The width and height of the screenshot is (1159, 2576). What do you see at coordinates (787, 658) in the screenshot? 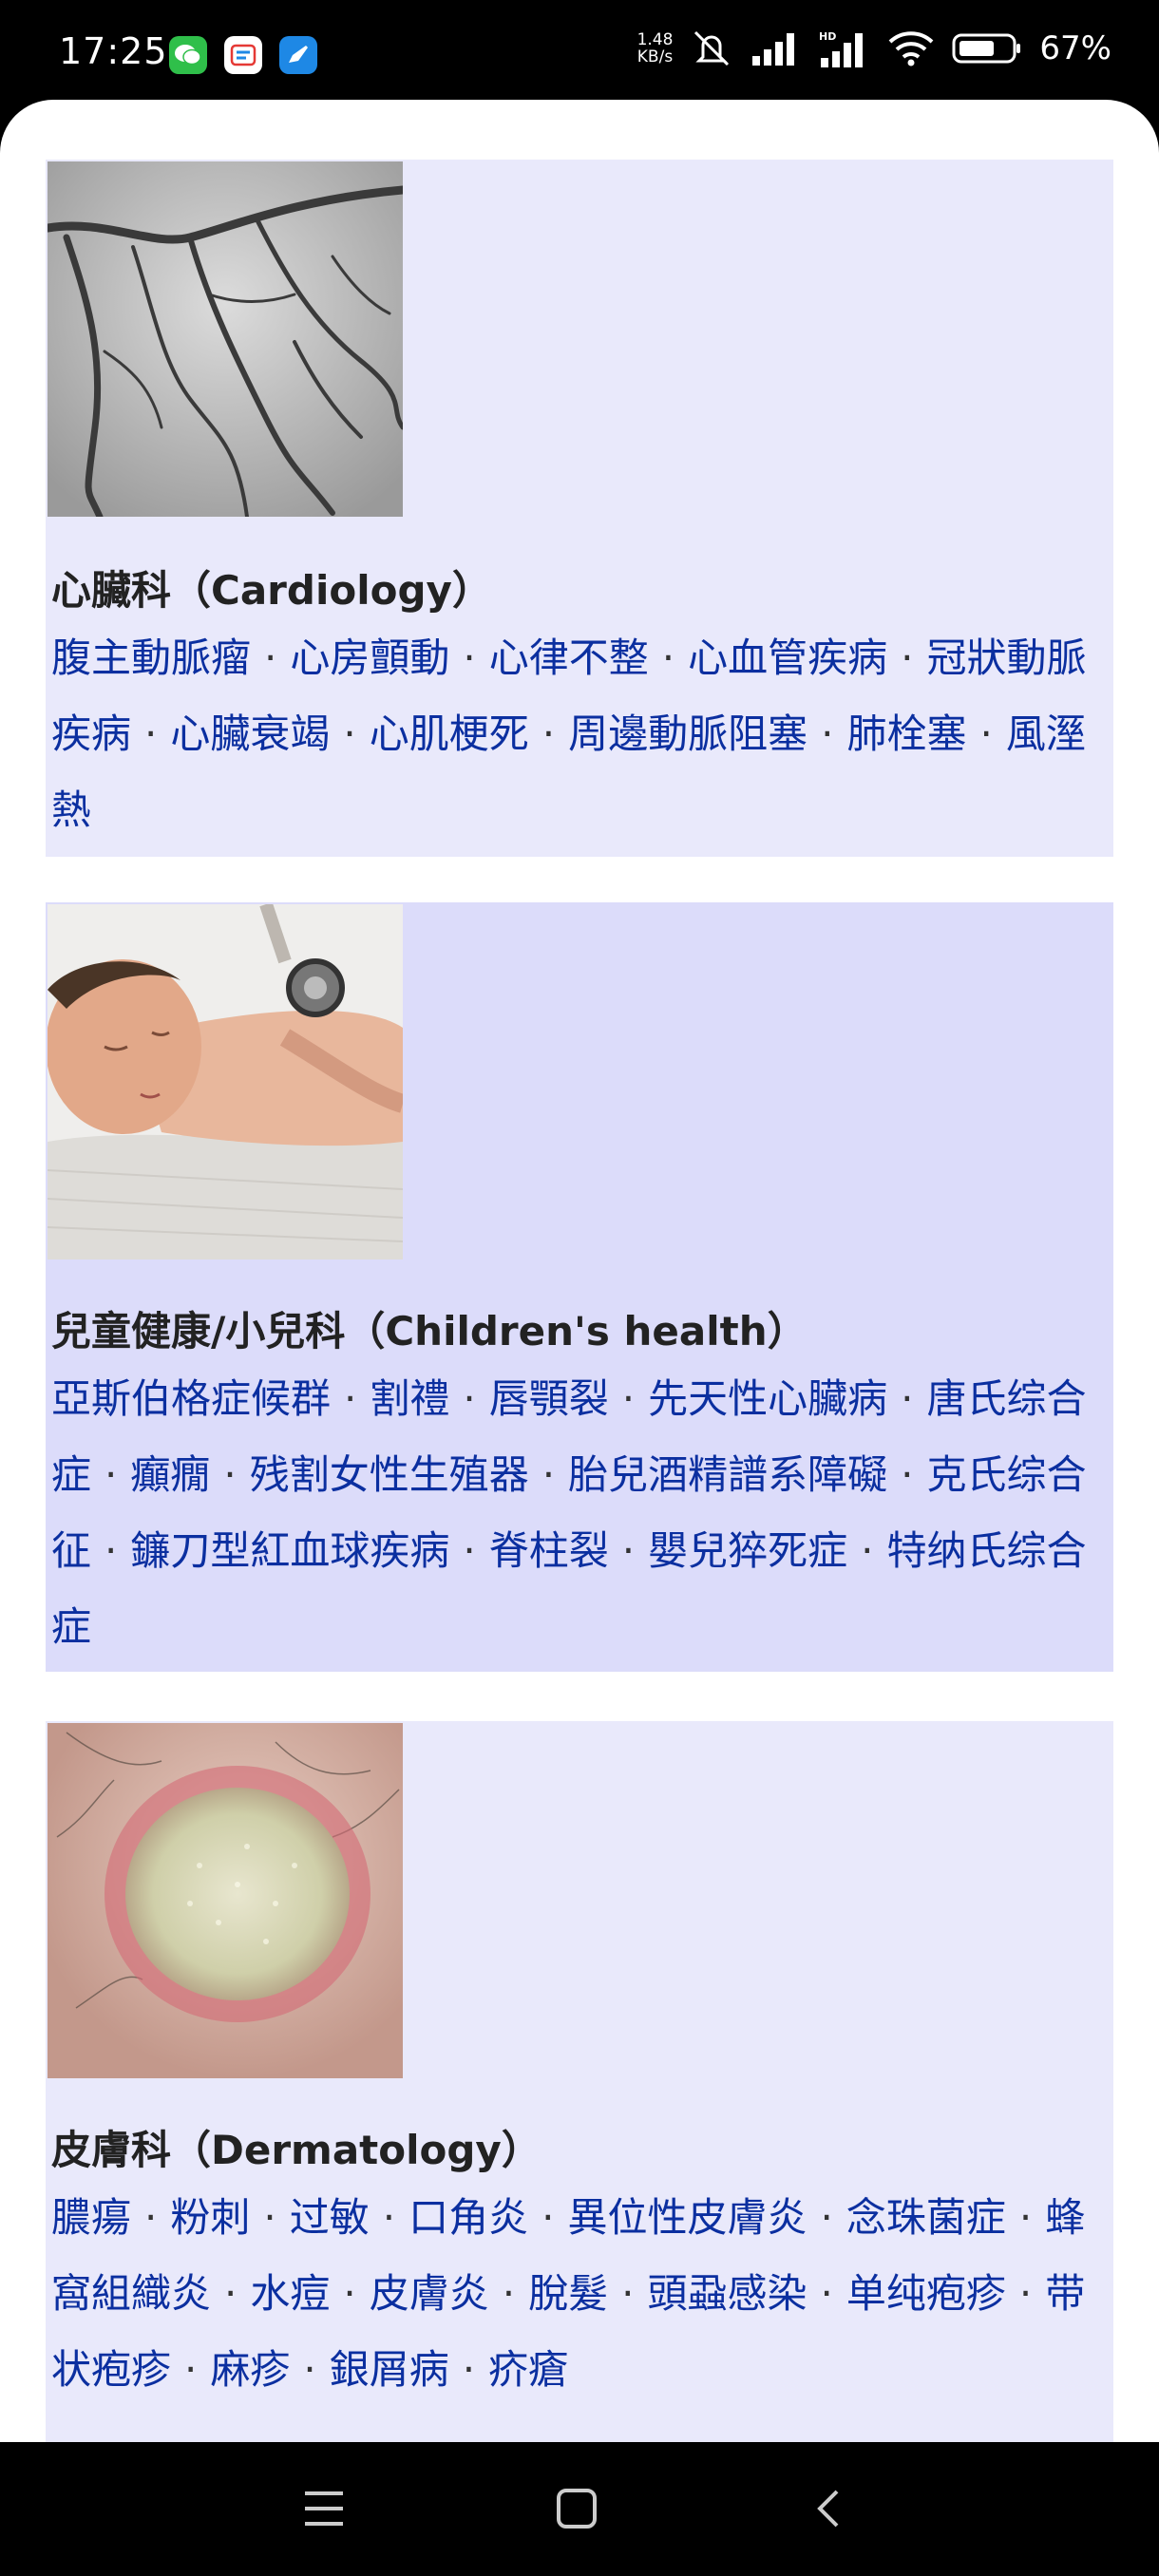
I see `condition-link: 心血管疾病` at bounding box center [787, 658].